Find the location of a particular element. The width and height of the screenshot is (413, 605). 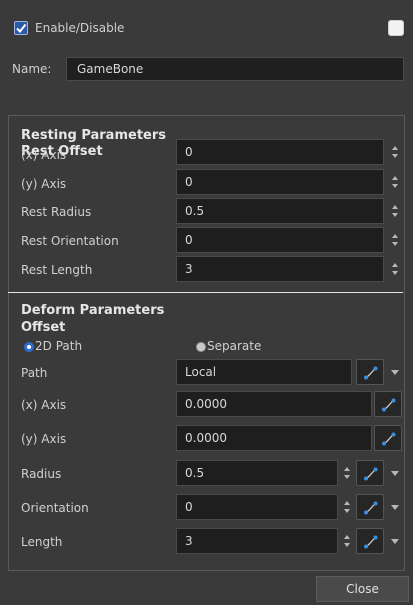

length-input: 3 is located at coordinates (257, 541).